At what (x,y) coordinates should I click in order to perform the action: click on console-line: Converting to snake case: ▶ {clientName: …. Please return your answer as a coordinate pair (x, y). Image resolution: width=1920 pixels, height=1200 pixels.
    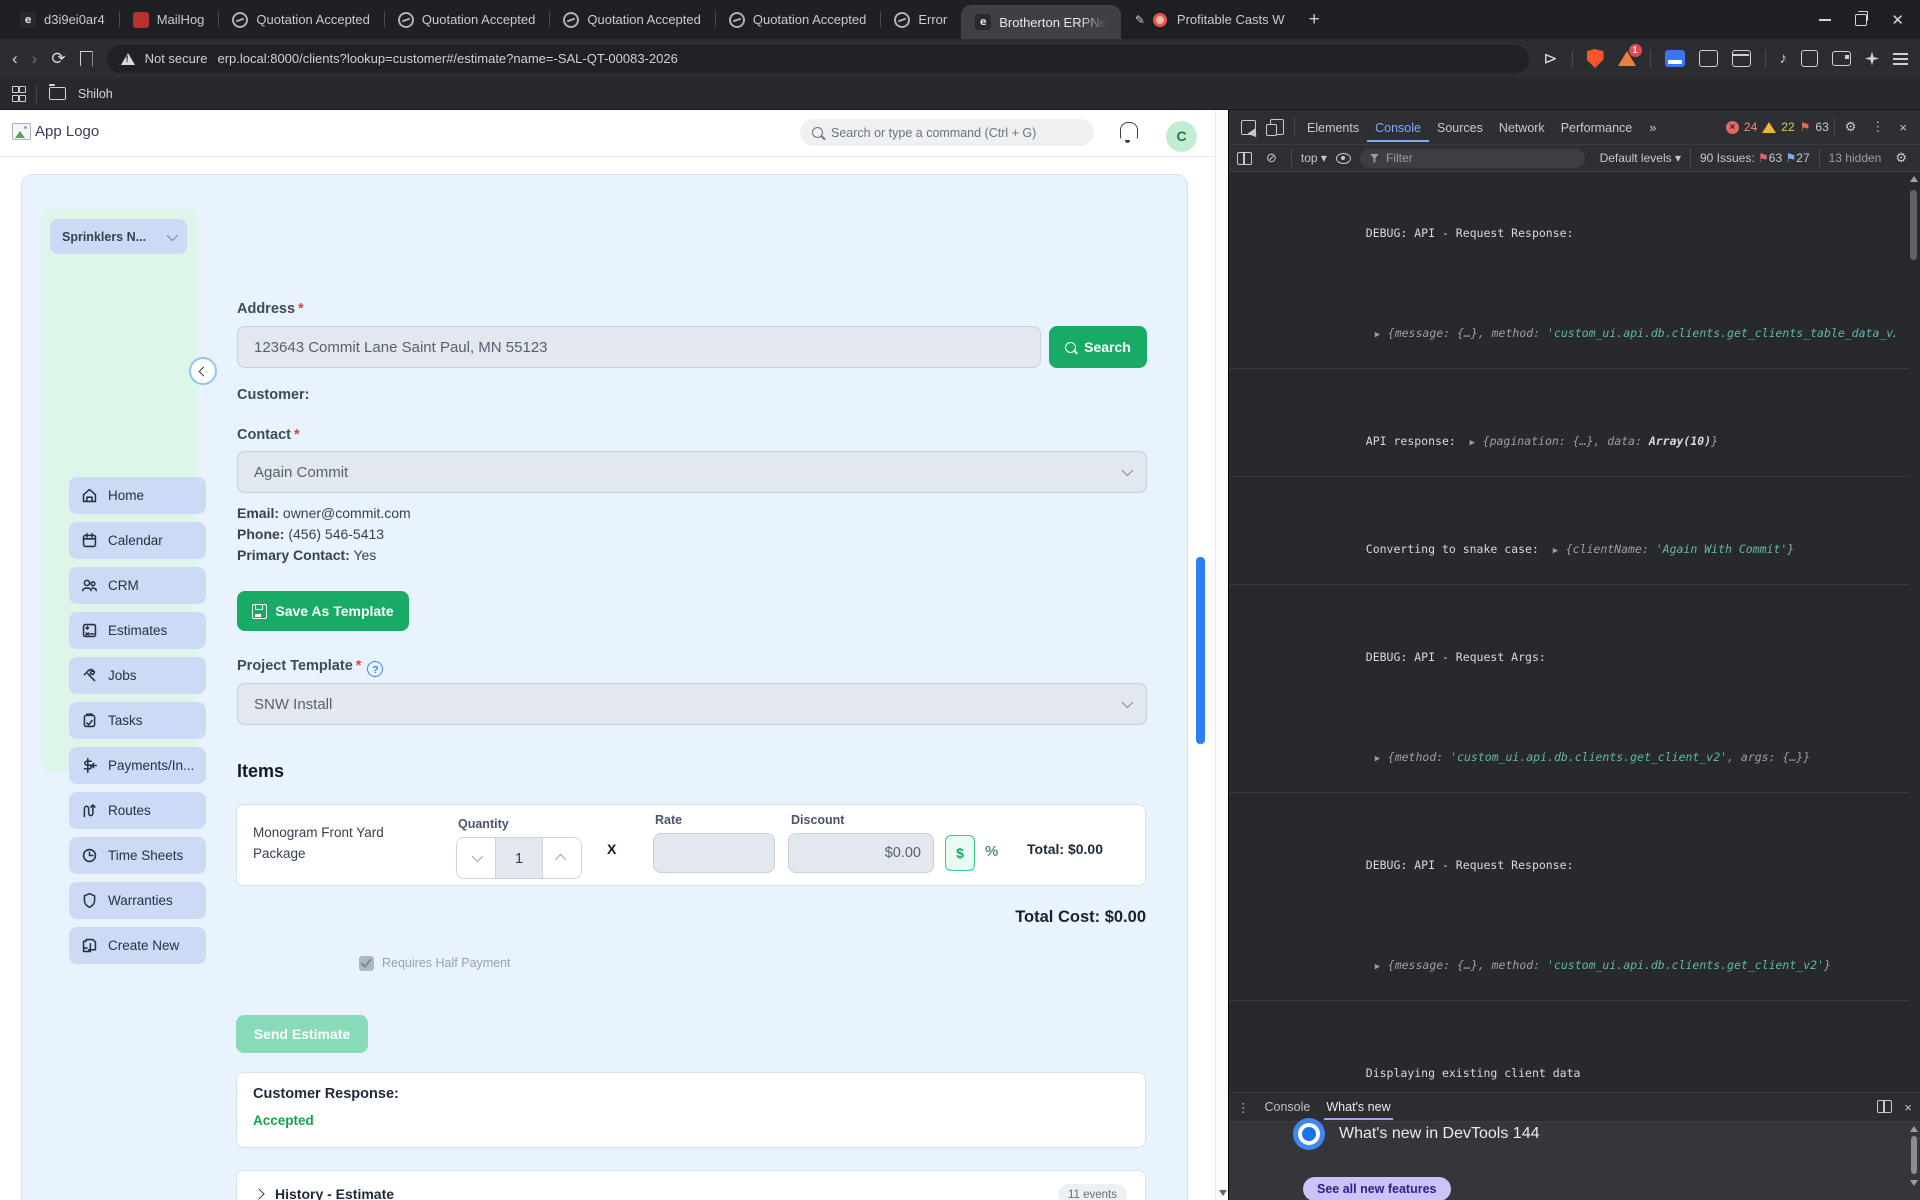
    Looking at the image, I should click on (1575, 530).